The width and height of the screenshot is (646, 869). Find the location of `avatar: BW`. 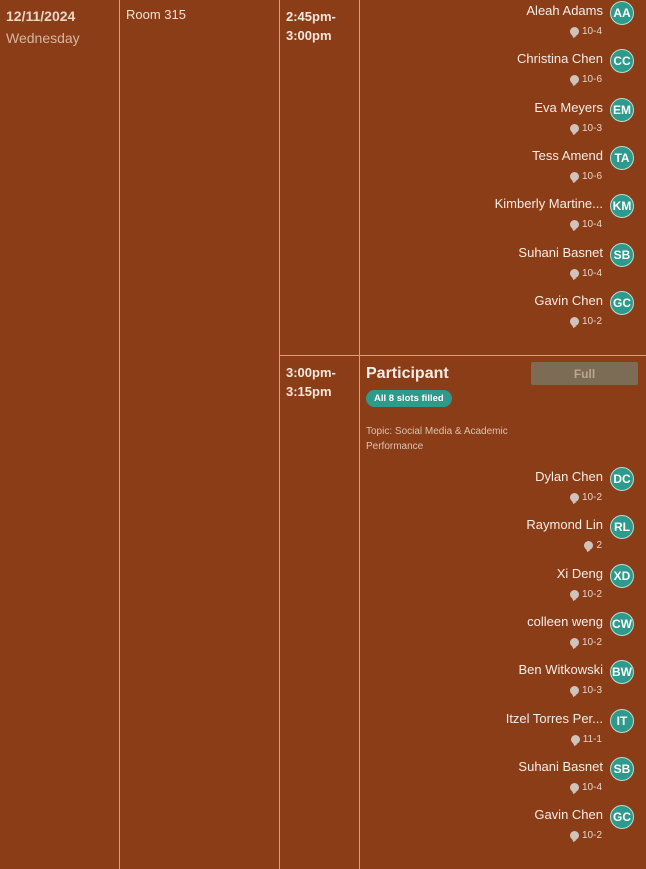

avatar: BW is located at coordinates (622, 672).